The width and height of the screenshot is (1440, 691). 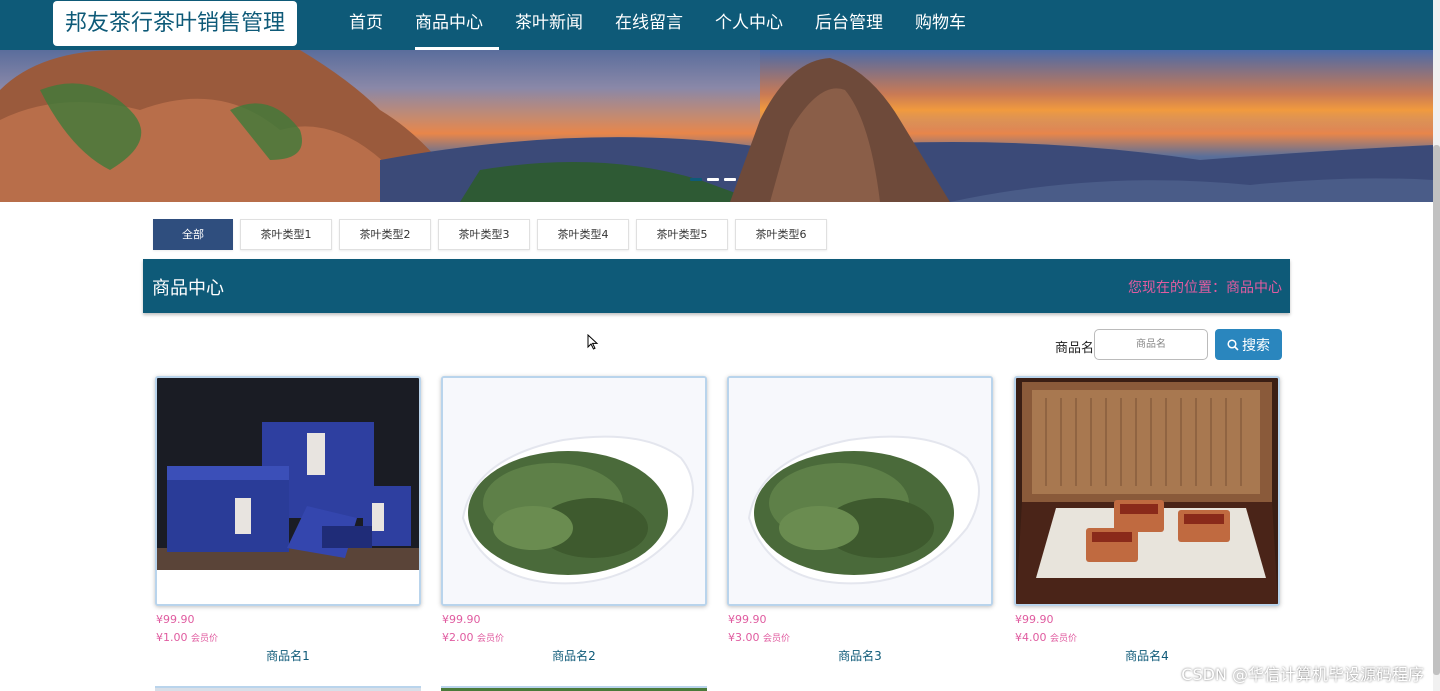 I want to click on carousel-indicators, so click(x=713, y=179).